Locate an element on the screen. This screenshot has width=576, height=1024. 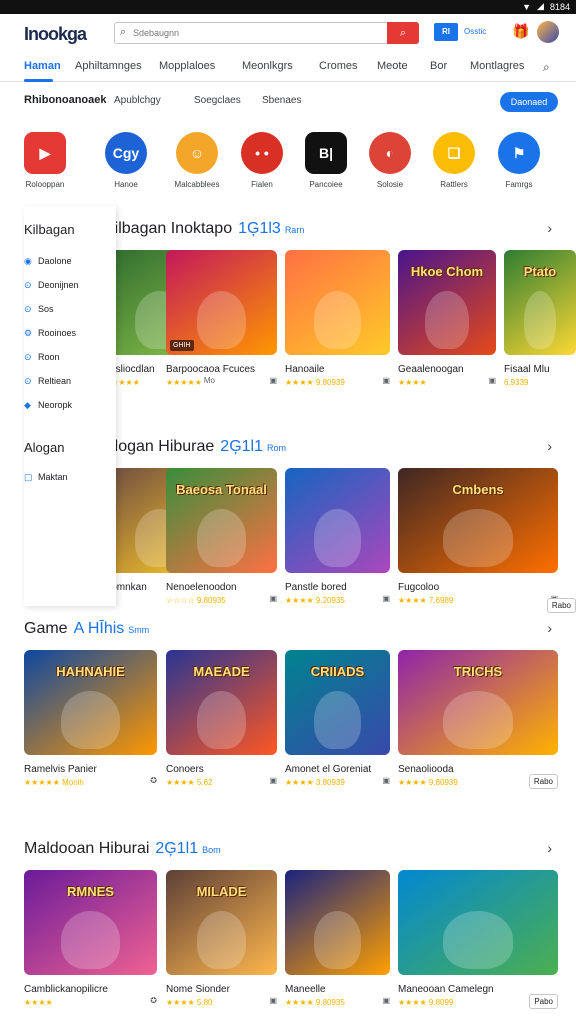
game-thumbnail: Baeosa Tonaal is located at coordinates (221, 520).